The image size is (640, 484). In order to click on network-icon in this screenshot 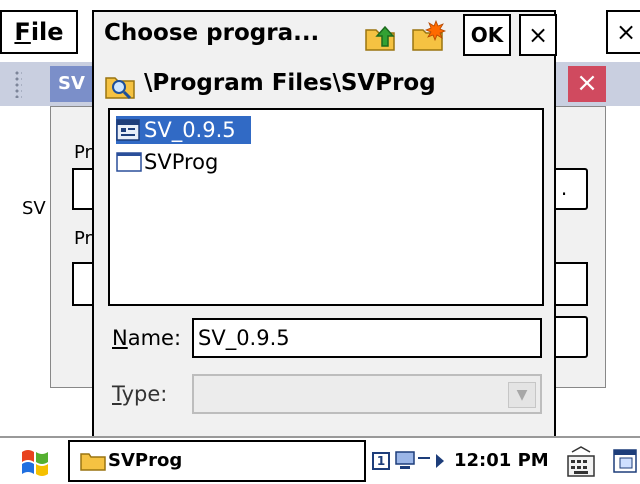, I will do `click(422, 461)`.